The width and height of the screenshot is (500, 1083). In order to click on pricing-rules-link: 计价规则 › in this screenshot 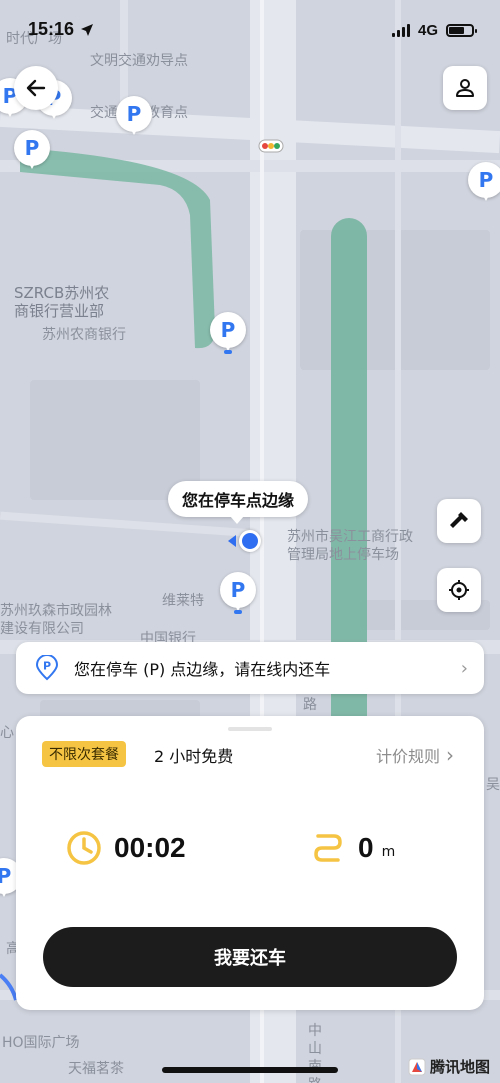, I will do `click(415, 755)`.